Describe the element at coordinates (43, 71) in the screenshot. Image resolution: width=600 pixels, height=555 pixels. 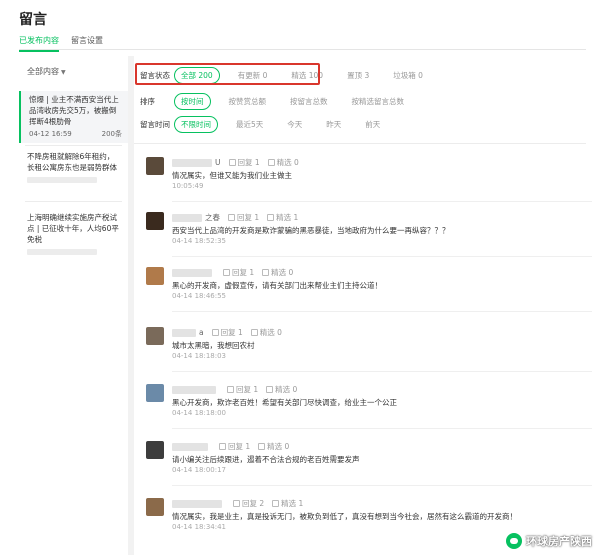
I see `content-filter-label: 全部内容` at that location.